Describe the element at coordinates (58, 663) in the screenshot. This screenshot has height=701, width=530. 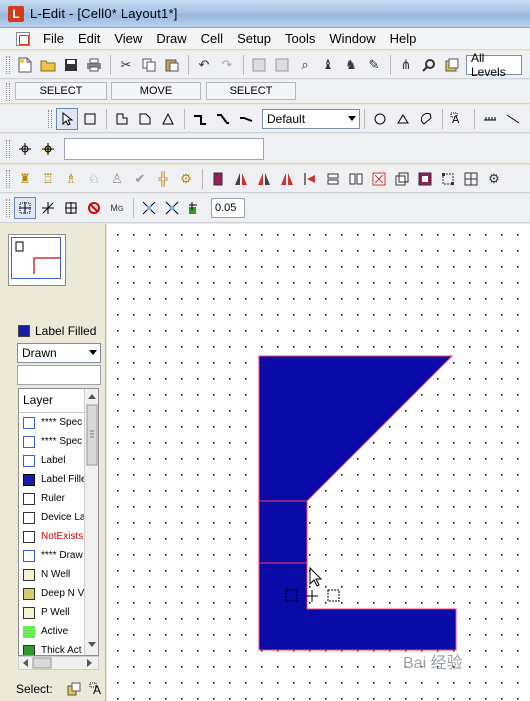
I see `layer-list-hscrollbar` at that location.